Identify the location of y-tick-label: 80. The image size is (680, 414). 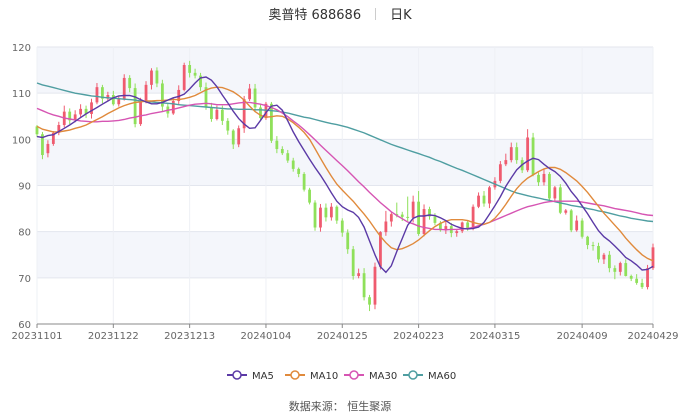
(24, 233).